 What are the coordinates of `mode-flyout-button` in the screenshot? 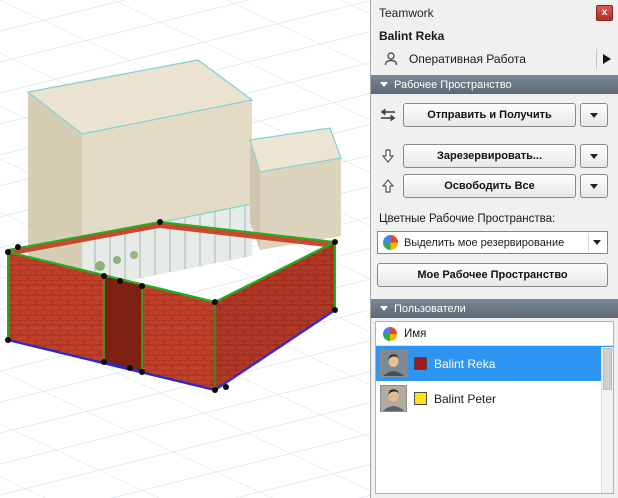 It's located at (606, 59).